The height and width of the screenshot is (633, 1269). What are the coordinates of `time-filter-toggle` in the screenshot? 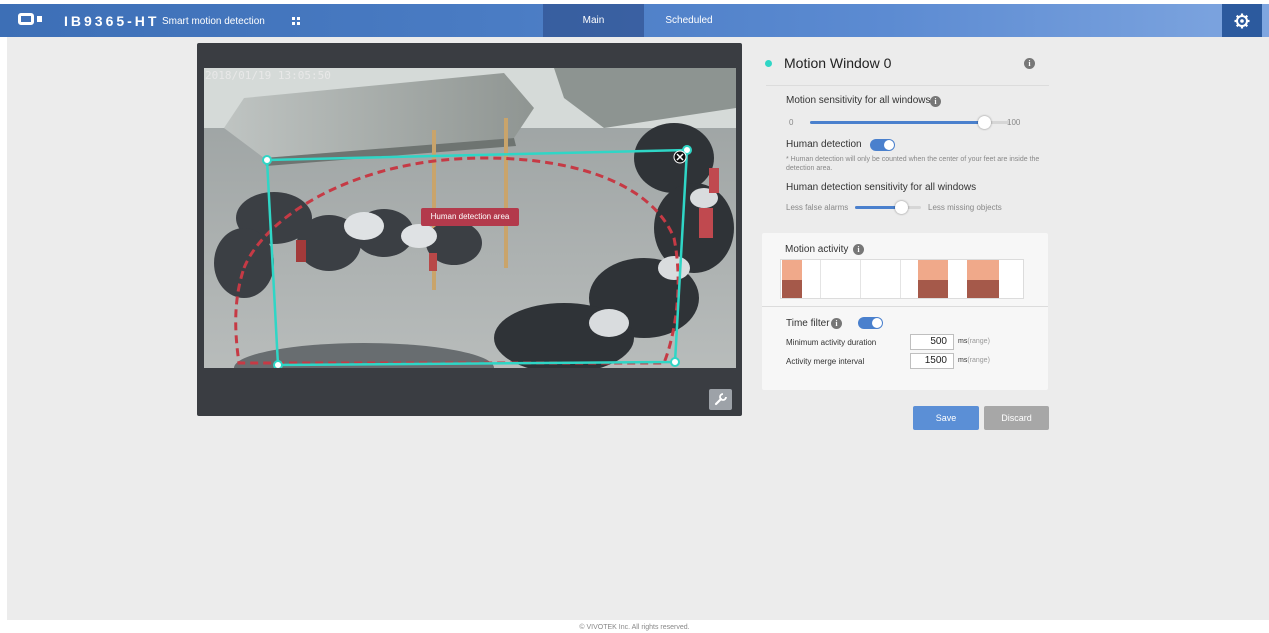 It's located at (870, 323).